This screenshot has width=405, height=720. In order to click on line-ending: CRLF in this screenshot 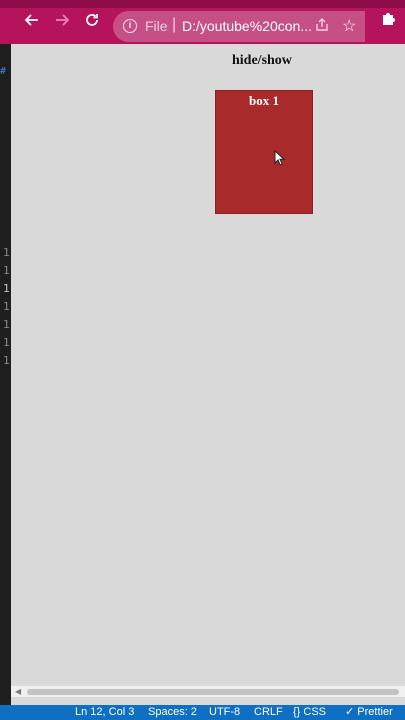, I will do `click(268, 712)`.